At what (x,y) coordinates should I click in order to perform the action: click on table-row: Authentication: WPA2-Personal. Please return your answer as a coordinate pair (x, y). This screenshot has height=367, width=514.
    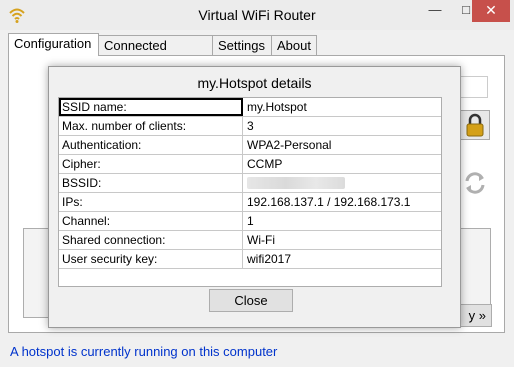
    Looking at the image, I should click on (250, 145).